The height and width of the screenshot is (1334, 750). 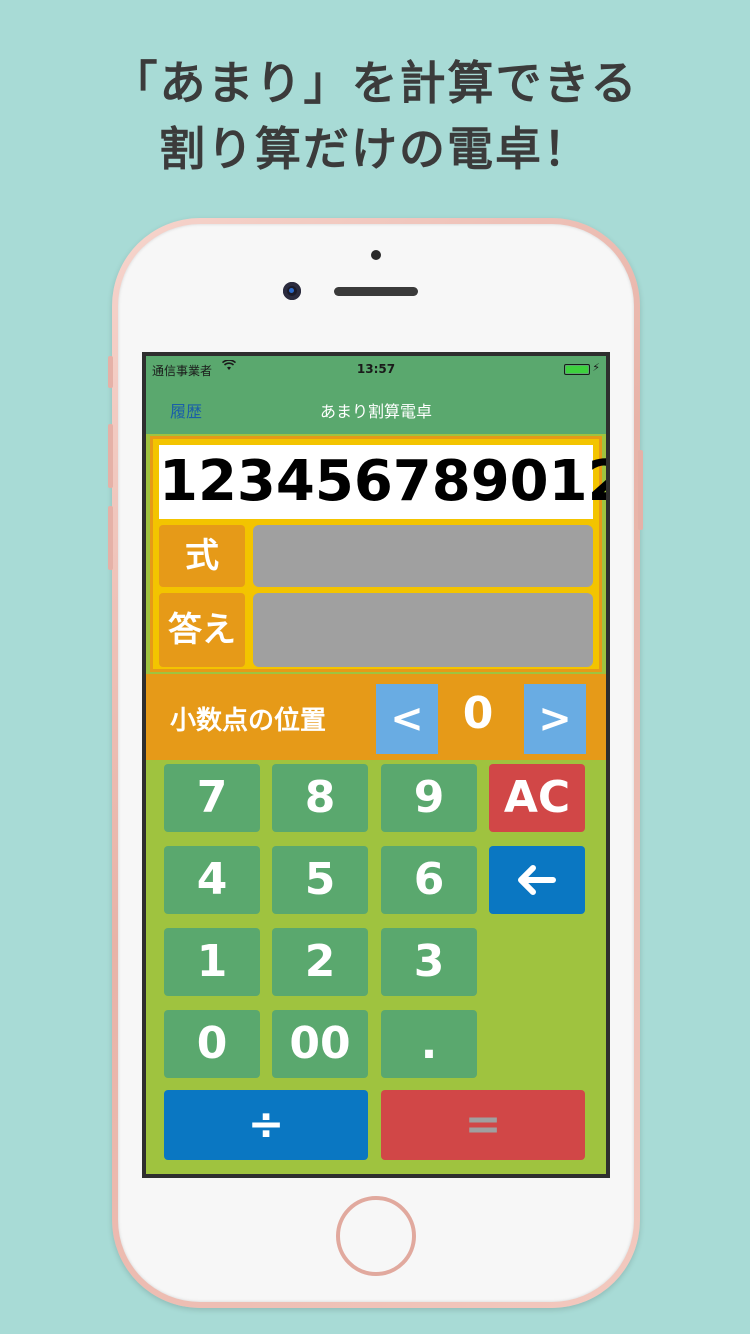 I want to click on expression-label: 式, so click(x=202, y=556).